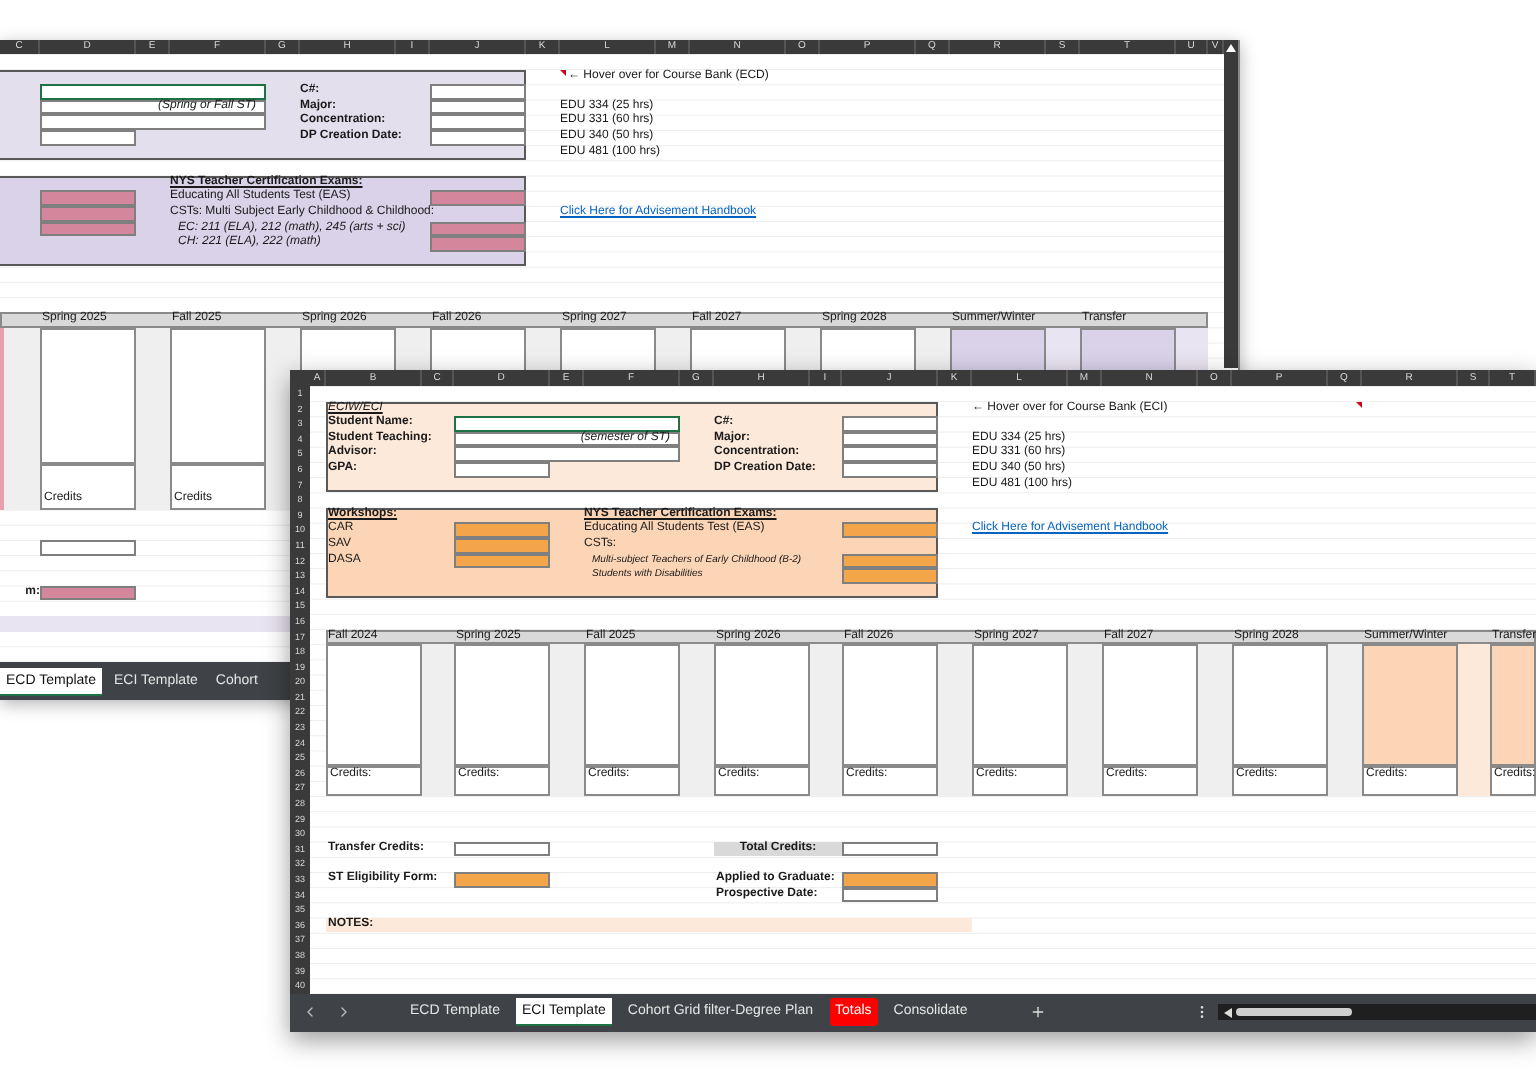 The width and height of the screenshot is (1536, 1076). Describe the element at coordinates (310, 1012) in the screenshot. I see `previous-sheet-icon` at that location.